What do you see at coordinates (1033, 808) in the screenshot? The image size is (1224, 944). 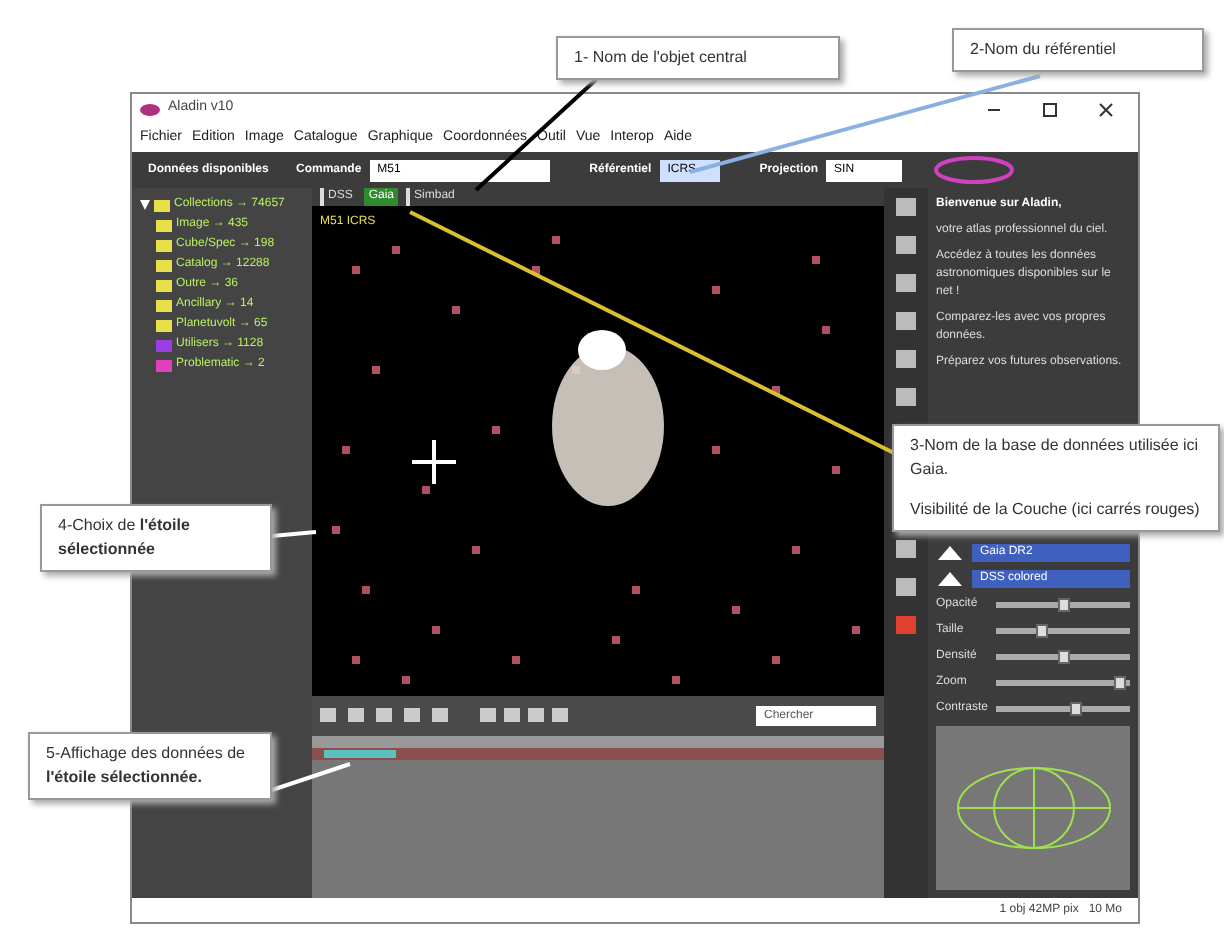 I see `globe-grid-icon` at bounding box center [1033, 808].